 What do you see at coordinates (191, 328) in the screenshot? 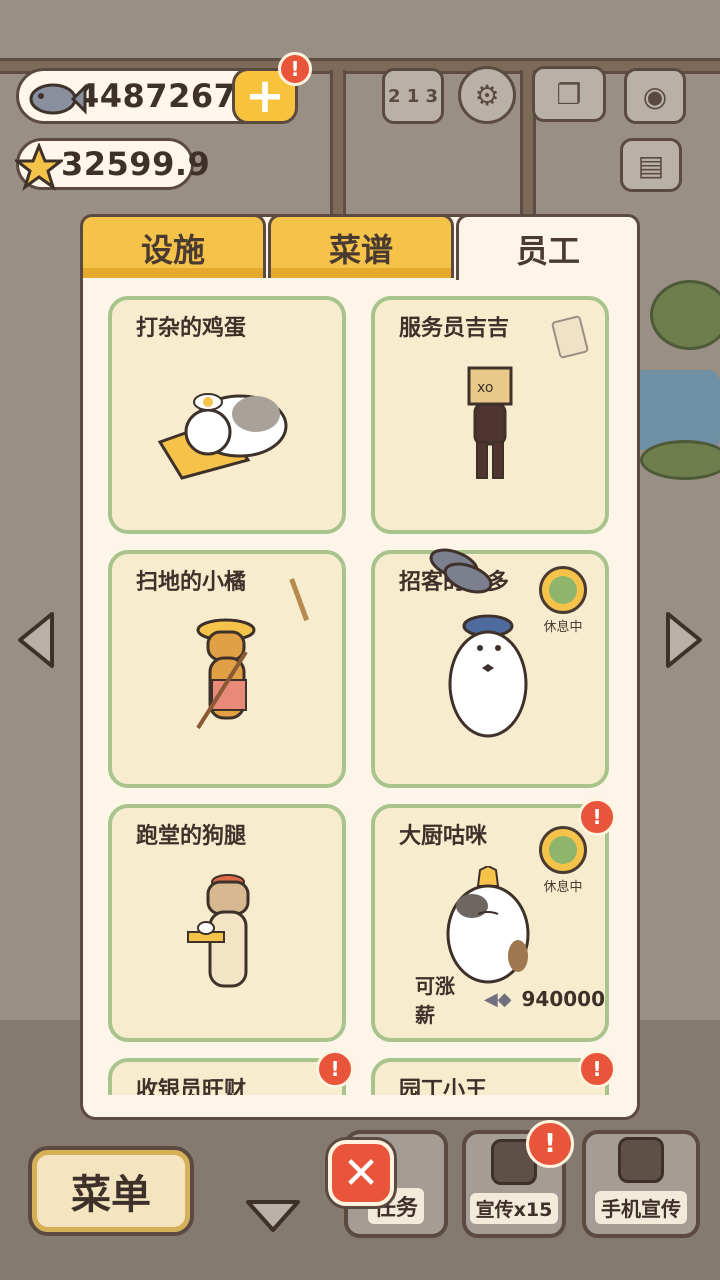
I see `staff-name: 打杂的鸡蛋` at bounding box center [191, 328].